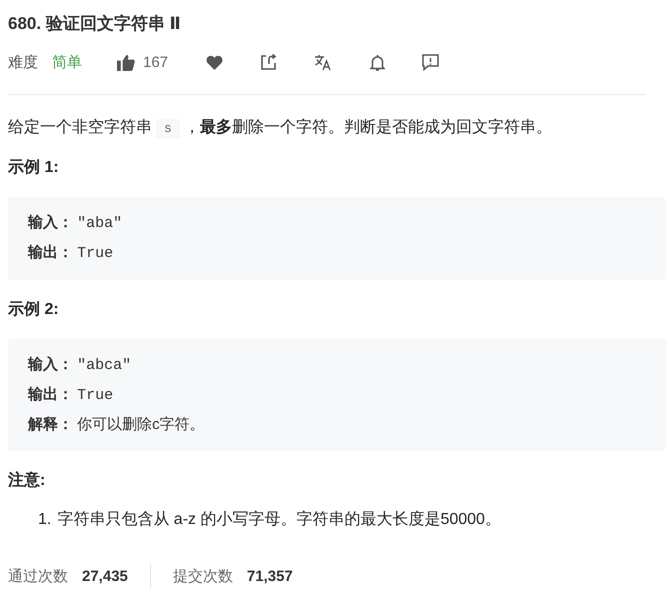  What do you see at coordinates (45, 519) in the screenshot?
I see `list-number: 1.` at bounding box center [45, 519].